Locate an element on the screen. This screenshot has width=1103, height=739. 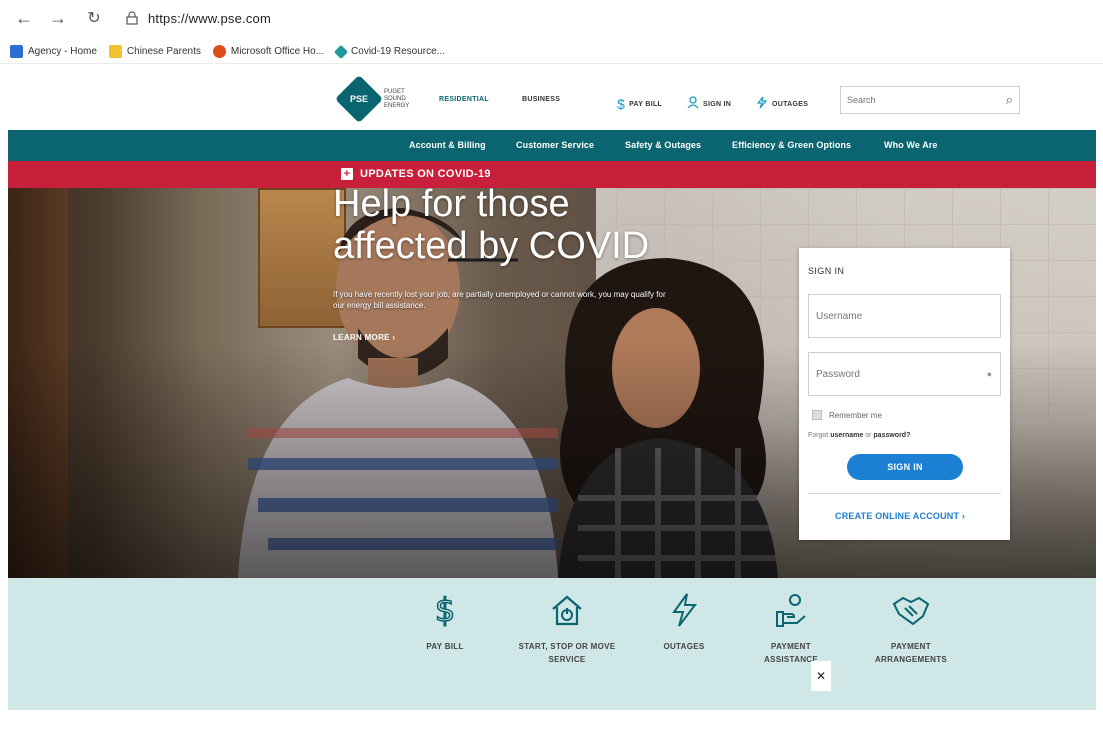
bookmark-label: Chinese Parents is located at coordinates (163, 51).